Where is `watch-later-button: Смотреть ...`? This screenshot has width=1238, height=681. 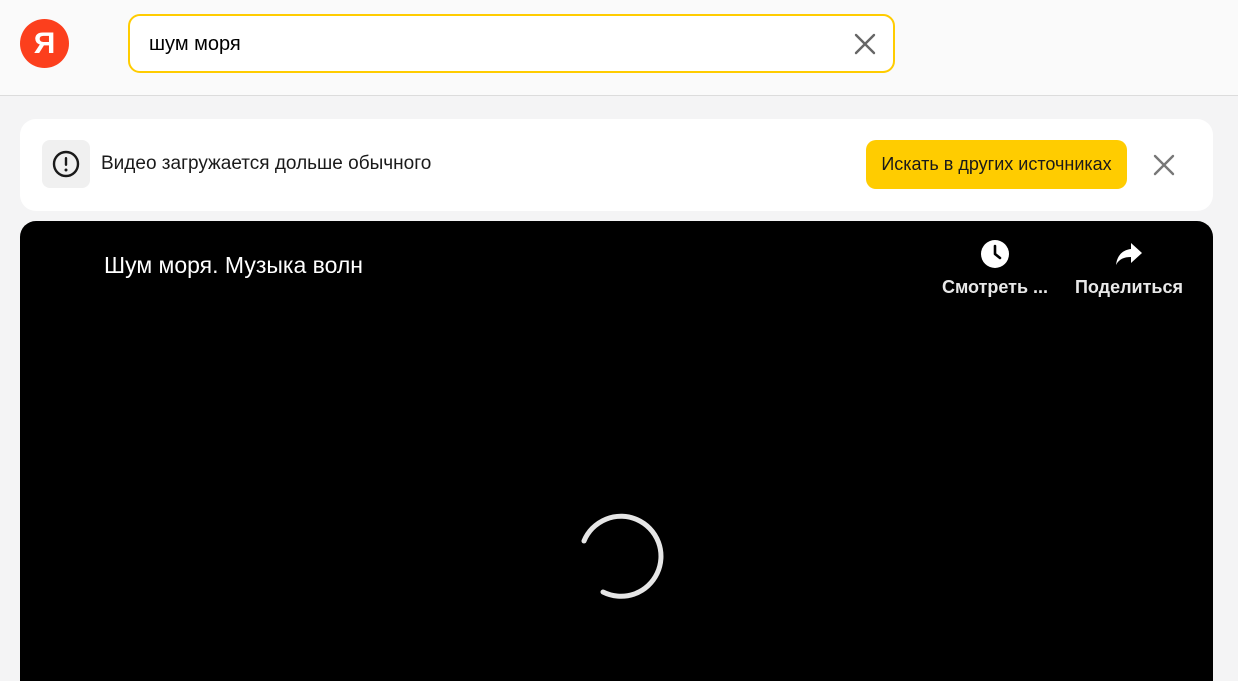 watch-later-button: Смотреть ... is located at coordinates (995, 268).